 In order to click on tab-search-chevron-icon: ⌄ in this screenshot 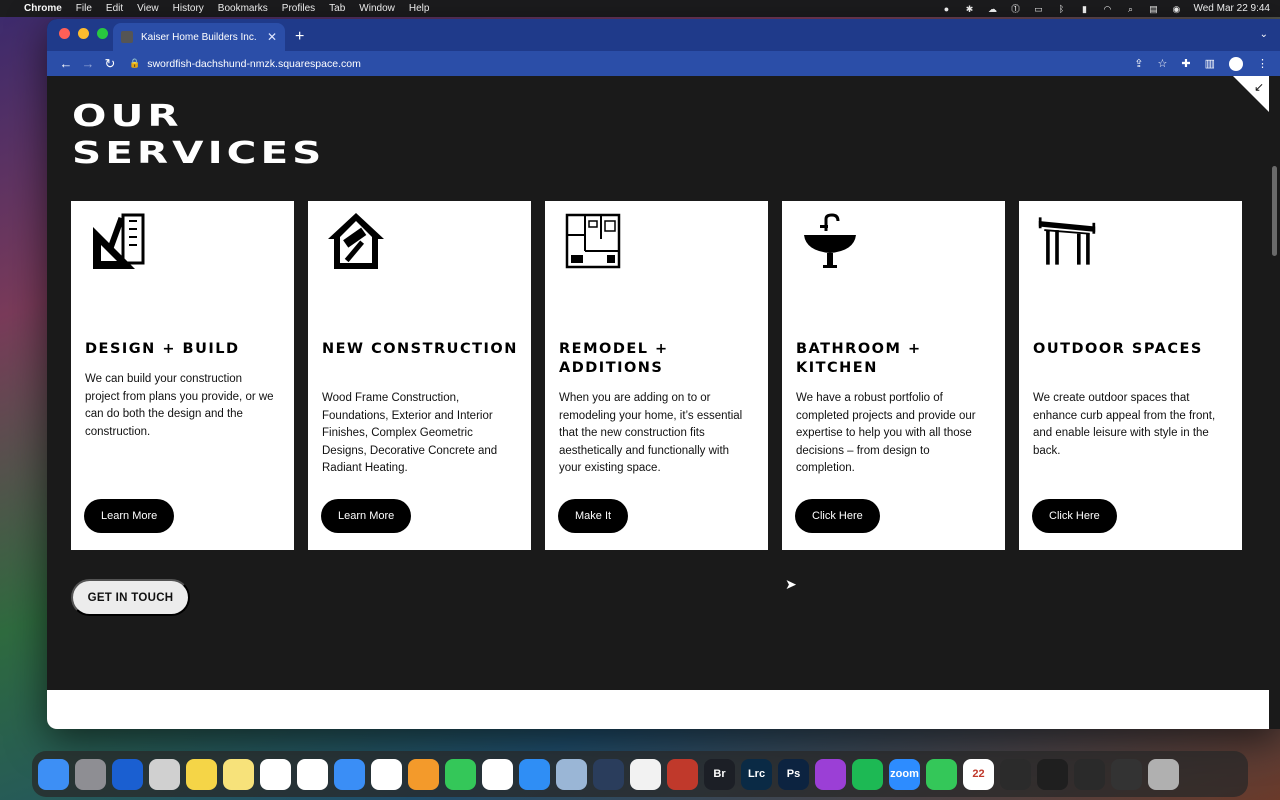, I will do `click(1264, 34)`.